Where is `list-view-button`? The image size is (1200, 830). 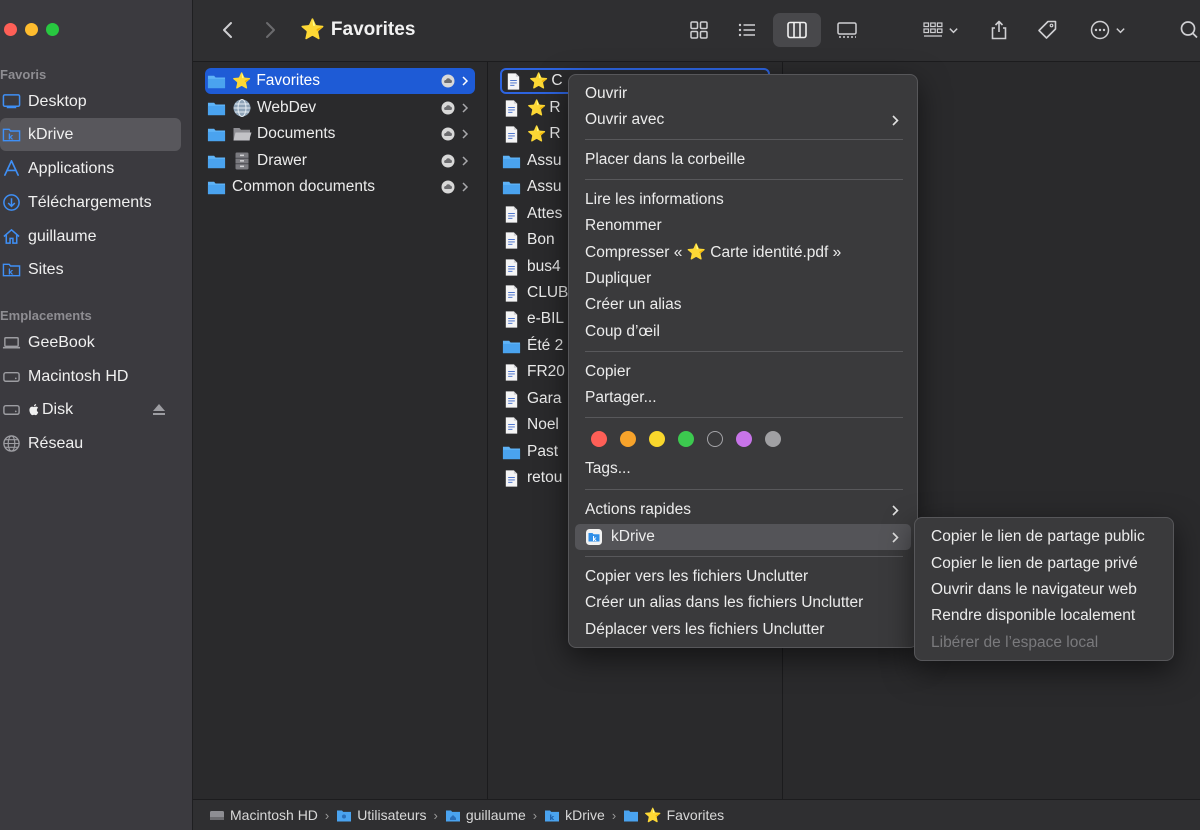
list-view-button is located at coordinates (747, 30).